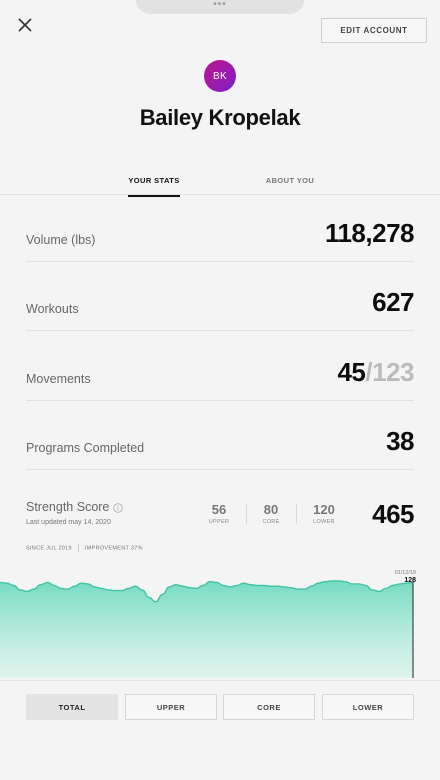 The height and width of the screenshot is (780, 440). What do you see at coordinates (220, 240) in the screenshot?
I see `stat-row-volume: Volume (lbs) 118,278` at bounding box center [220, 240].